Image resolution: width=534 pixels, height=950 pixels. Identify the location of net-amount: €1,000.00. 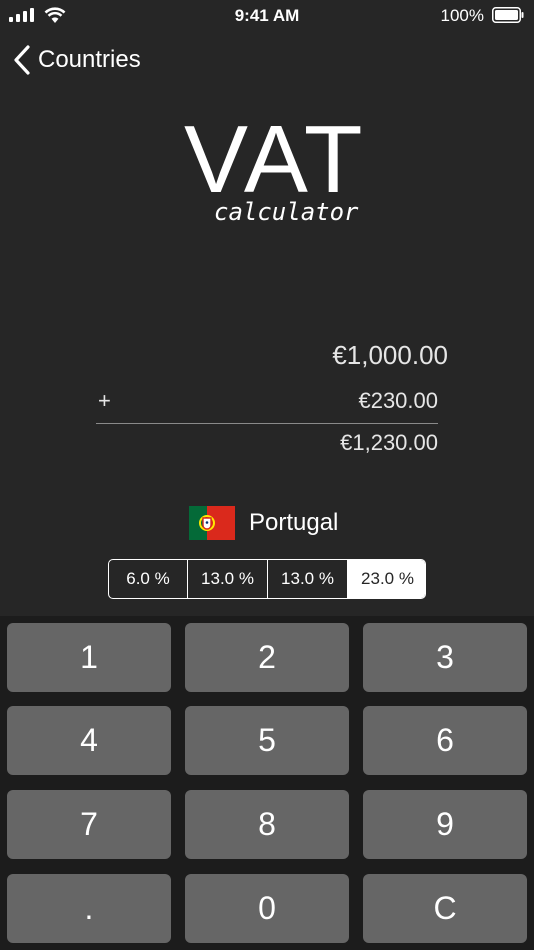
(390, 355).